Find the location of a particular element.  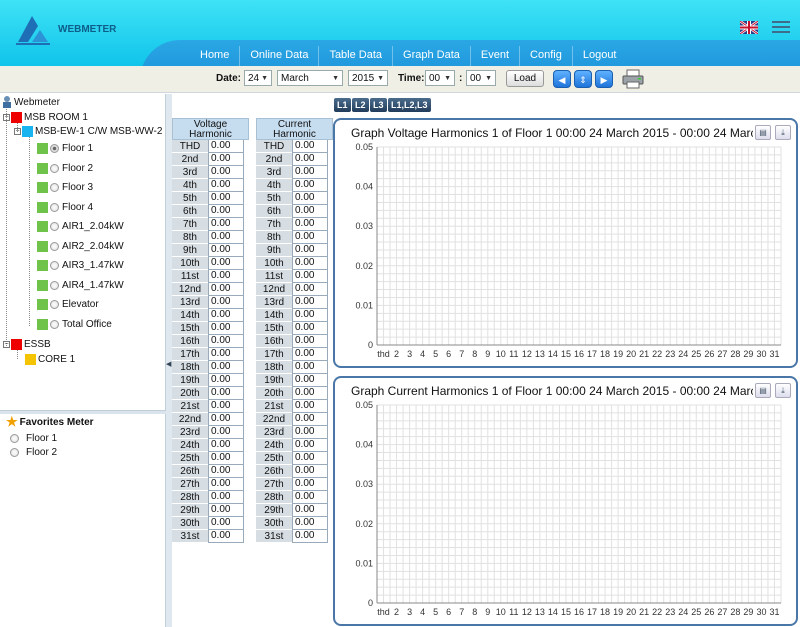

line-l3-button: L3 is located at coordinates (378, 105).